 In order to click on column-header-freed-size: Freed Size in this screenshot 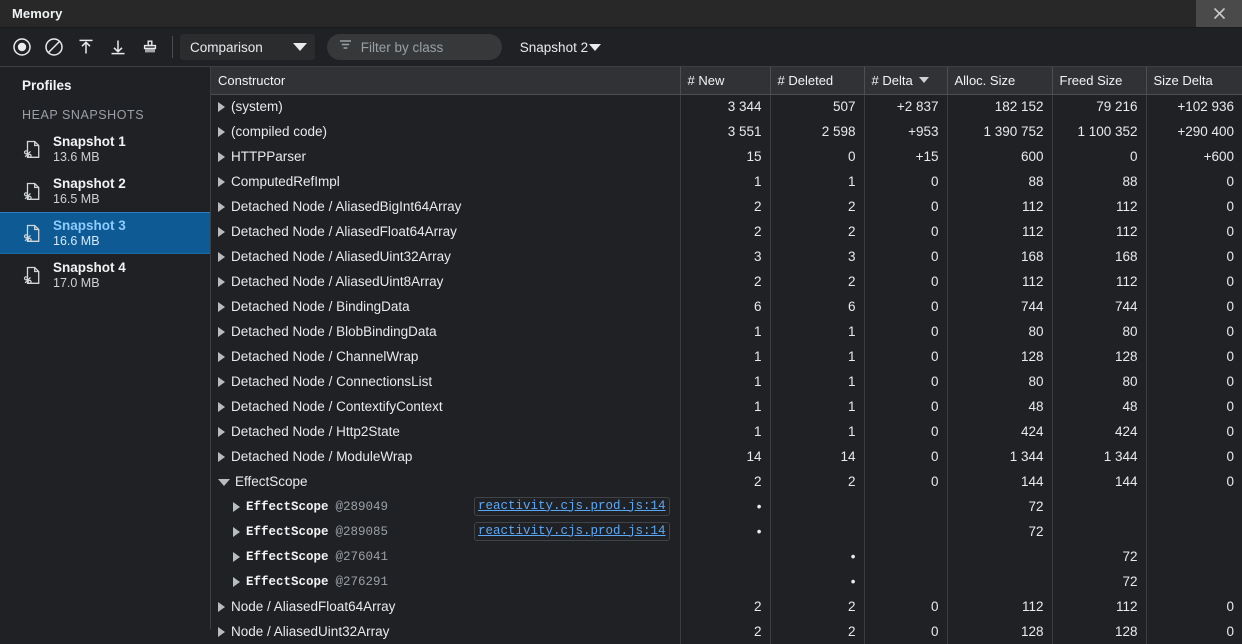, I will do `click(1099, 81)`.